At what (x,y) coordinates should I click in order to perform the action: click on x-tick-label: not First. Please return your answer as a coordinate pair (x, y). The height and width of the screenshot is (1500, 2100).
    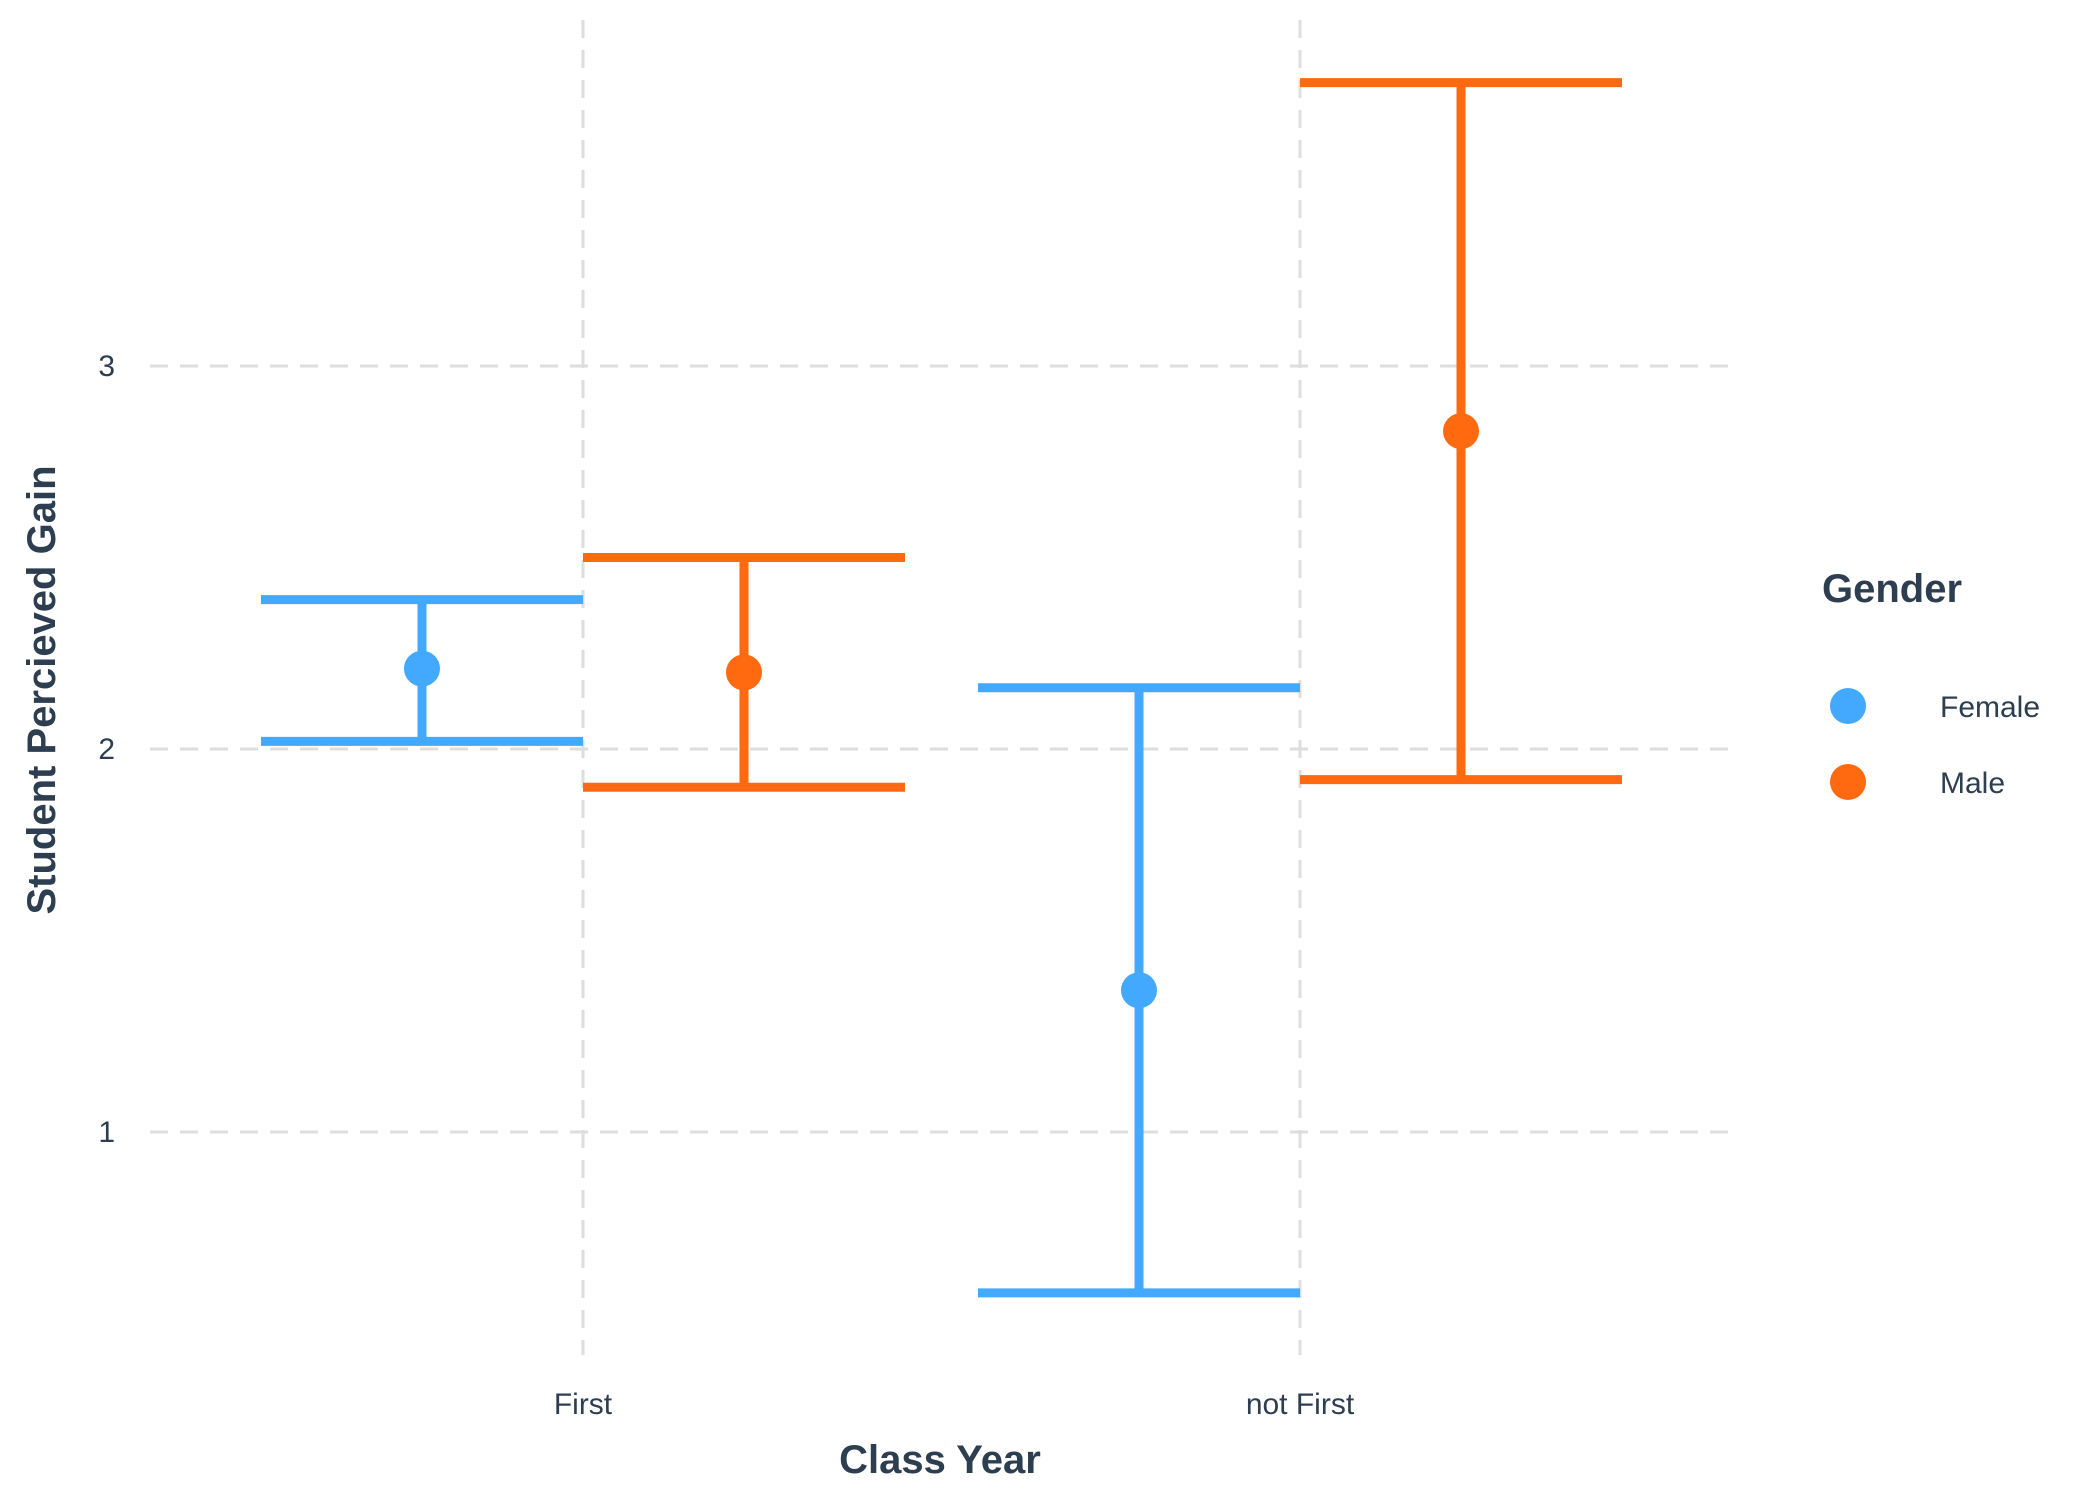
    Looking at the image, I should click on (1300, 1404).